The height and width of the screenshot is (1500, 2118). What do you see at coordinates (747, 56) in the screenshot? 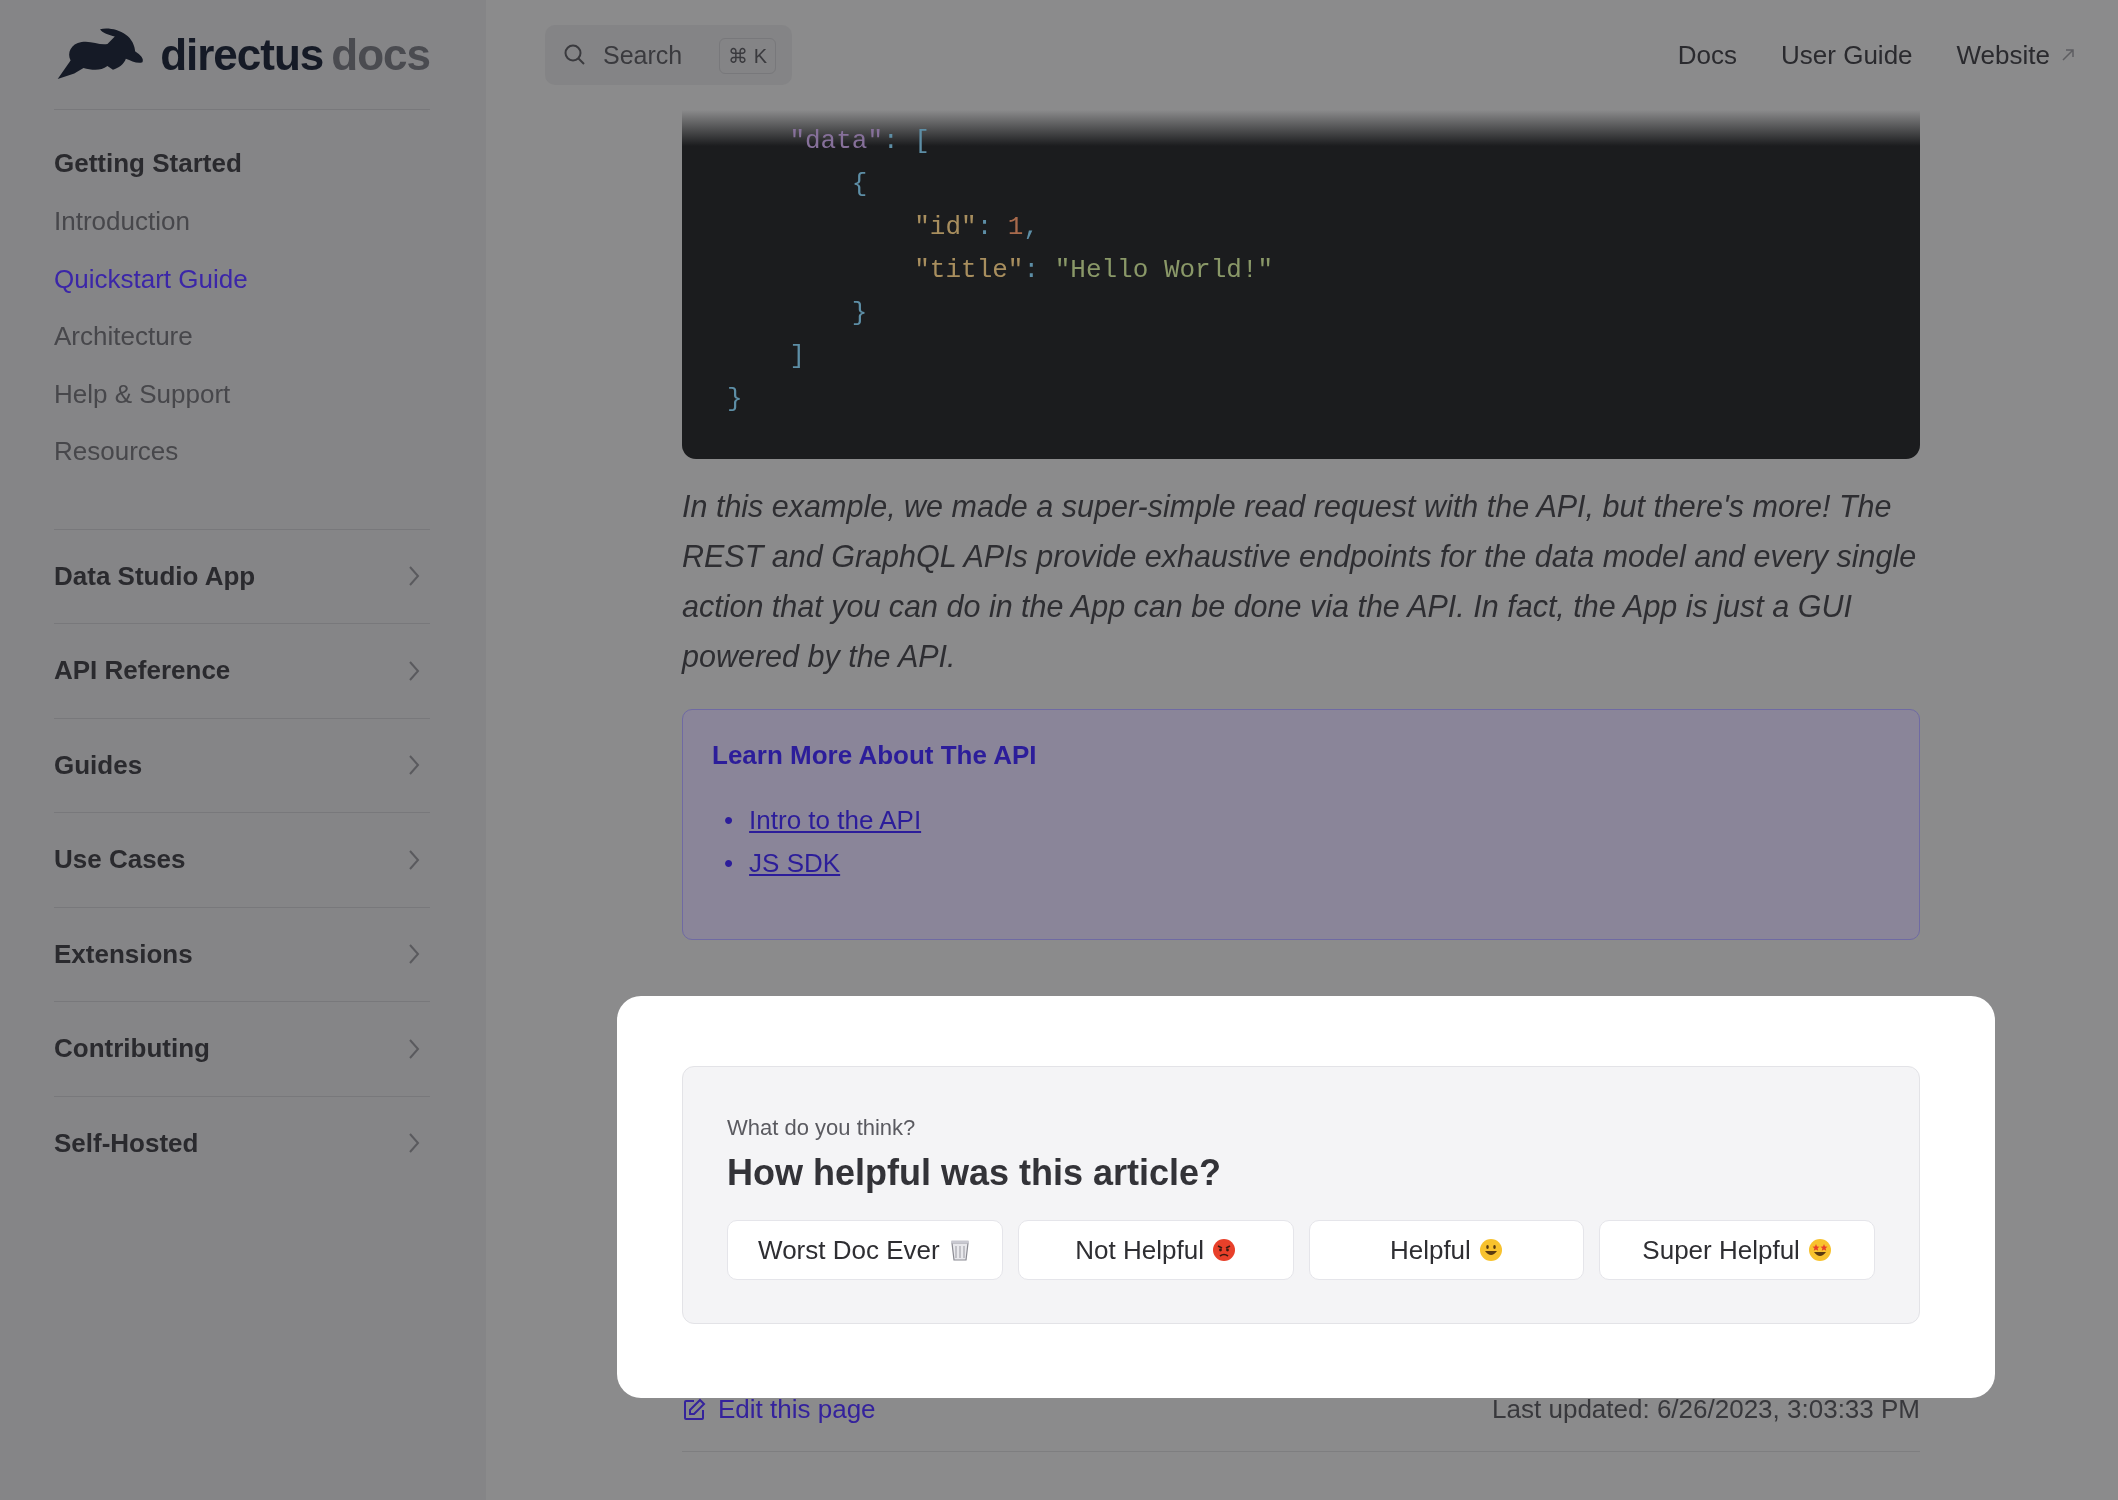
I see `shortcut-key: ⌘ K` at bounding box center [747, 56].